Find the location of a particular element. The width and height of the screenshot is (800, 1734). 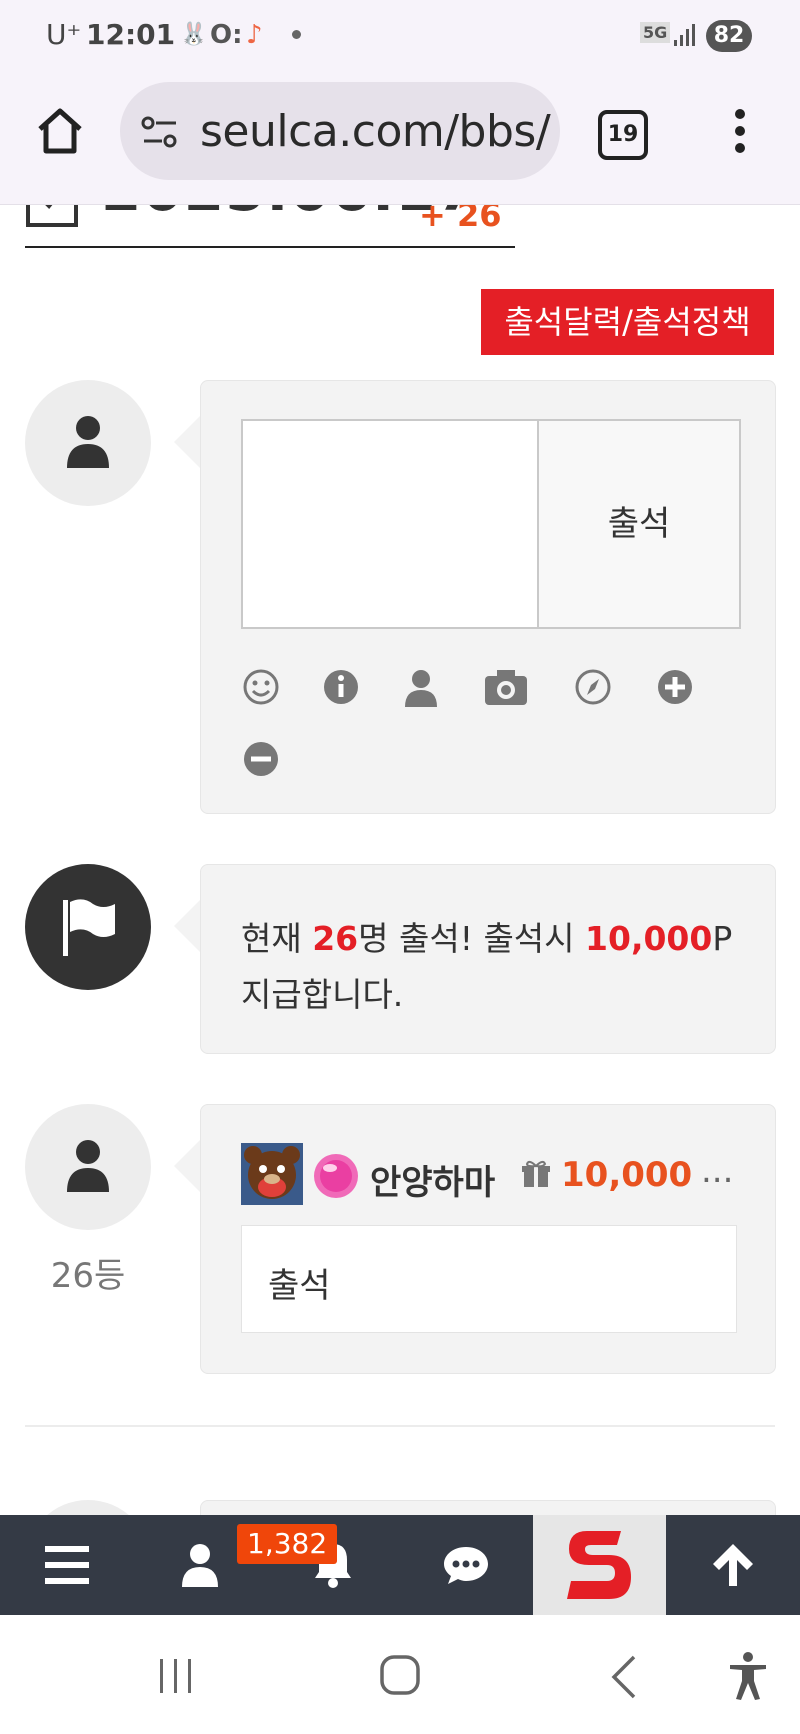

rabbit-icon: 🐰 is located at coordinates (194, 34).